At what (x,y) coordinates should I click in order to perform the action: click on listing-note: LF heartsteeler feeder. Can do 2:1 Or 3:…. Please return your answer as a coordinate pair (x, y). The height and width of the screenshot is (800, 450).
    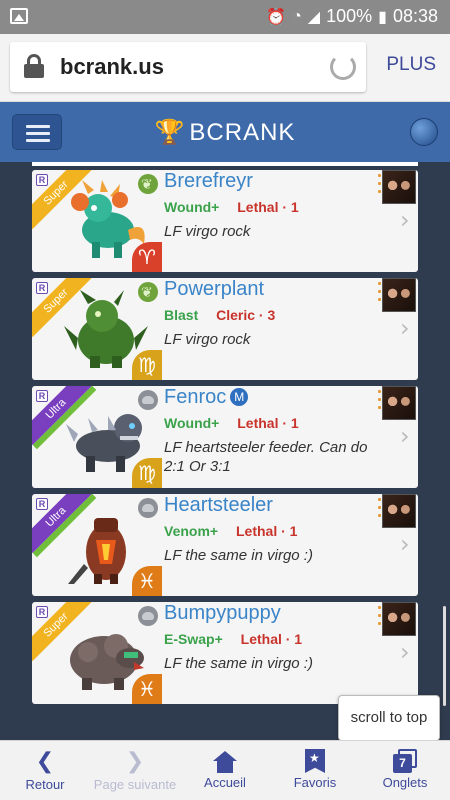
    Looking at the image, I should click on (266, 457).